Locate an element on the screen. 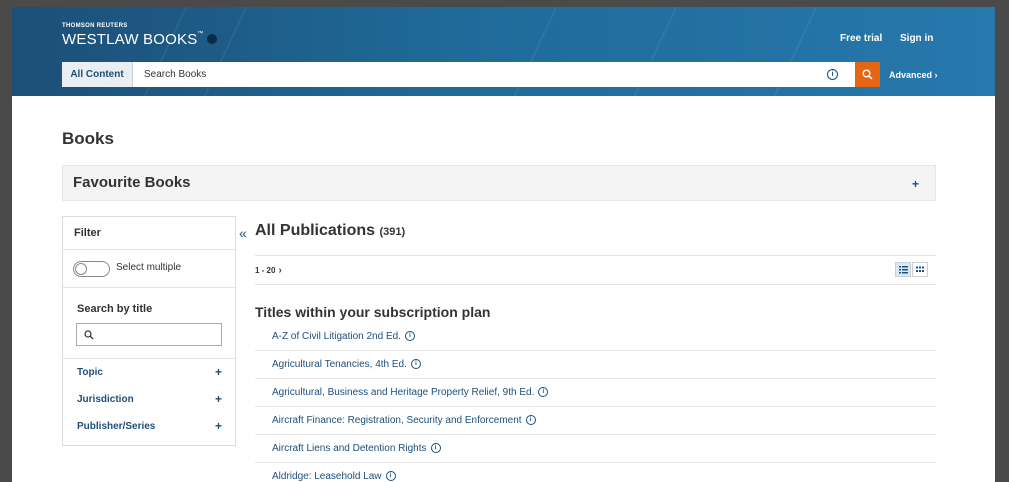 This screenshot has width=1009, height=482. select-multiple-label: Select multiple is located at coordinates (149, 267).